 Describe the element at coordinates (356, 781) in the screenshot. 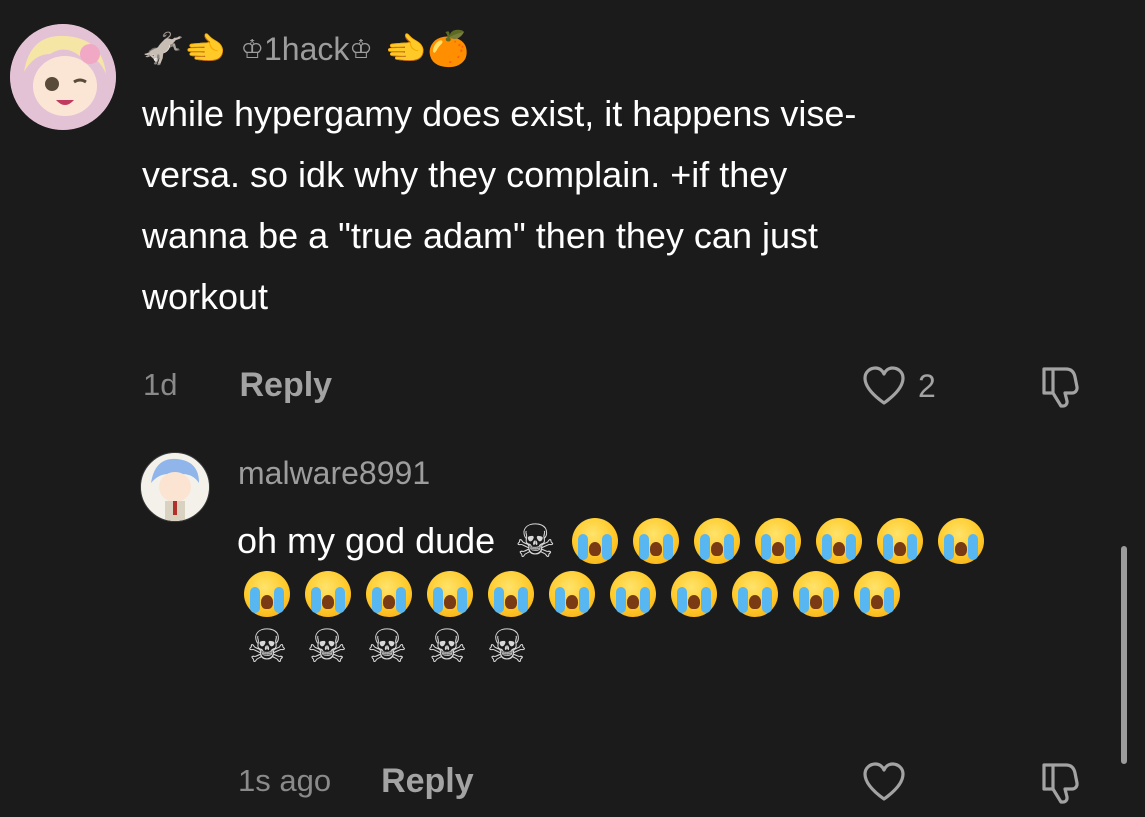

I see `comment-meta: 1s ago Reply` at that location.